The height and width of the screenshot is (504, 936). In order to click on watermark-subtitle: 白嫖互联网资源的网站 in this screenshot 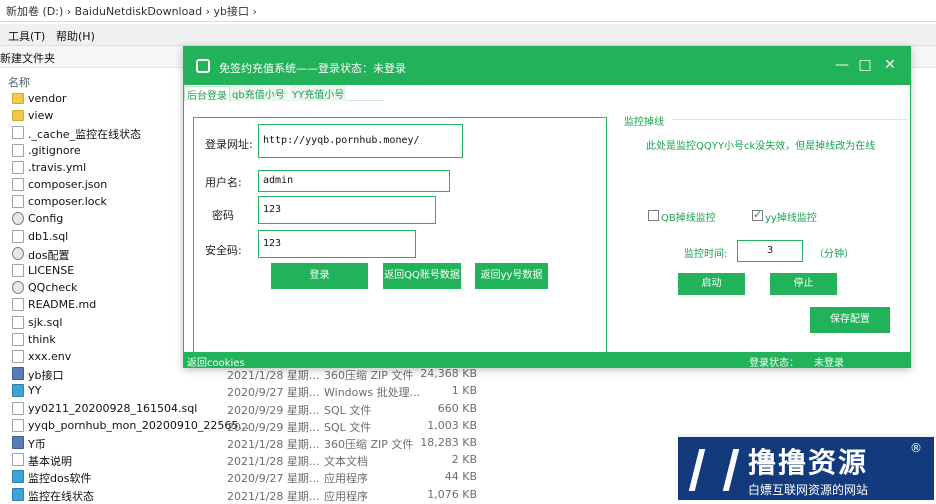, I will do `click(808, 490)`.